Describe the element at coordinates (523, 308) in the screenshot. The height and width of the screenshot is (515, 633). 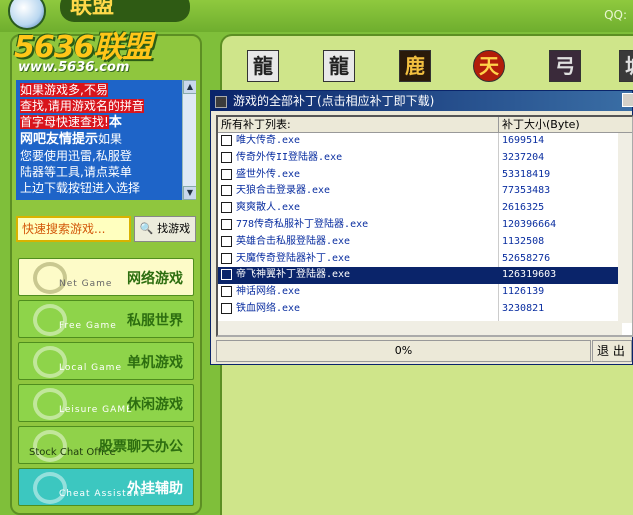
I see `patch-size: 3230821` at that location.